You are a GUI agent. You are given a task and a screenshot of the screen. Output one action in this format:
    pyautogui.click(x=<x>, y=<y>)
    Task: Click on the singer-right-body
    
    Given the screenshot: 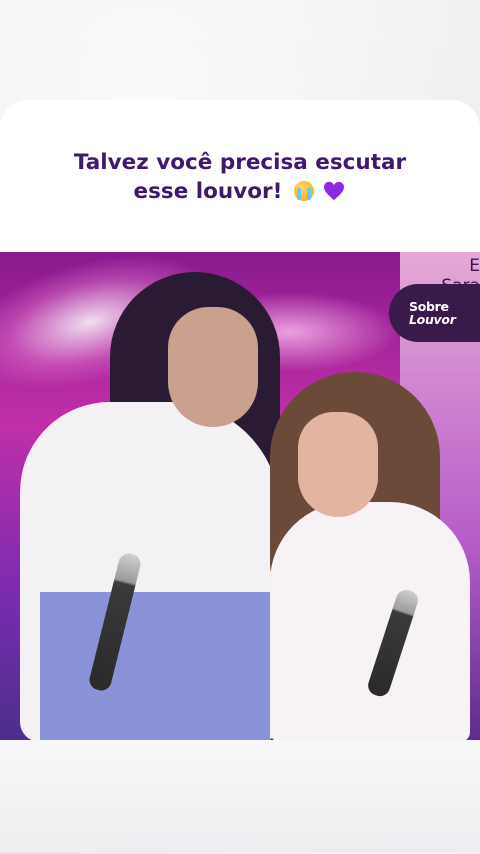 What is the action you would take?
    pyautogui.click(x=370, y=621)
    